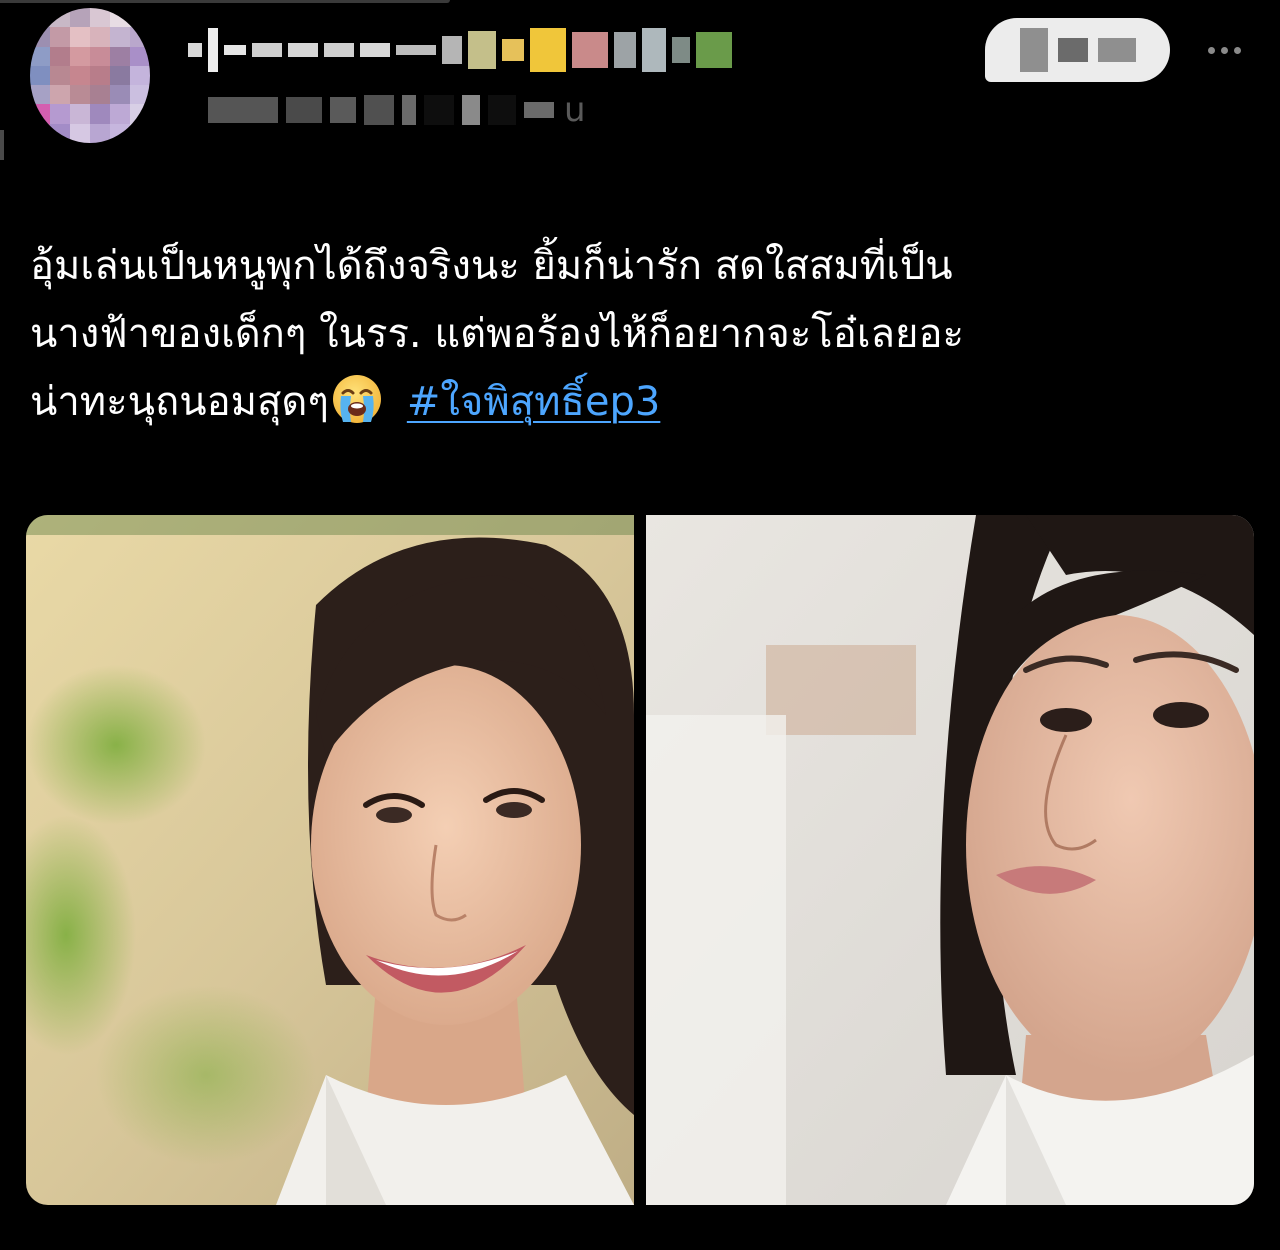  Describe the element at coordinates (575, 110) in the screenshot. I see `handle-suffix: u` at that location.